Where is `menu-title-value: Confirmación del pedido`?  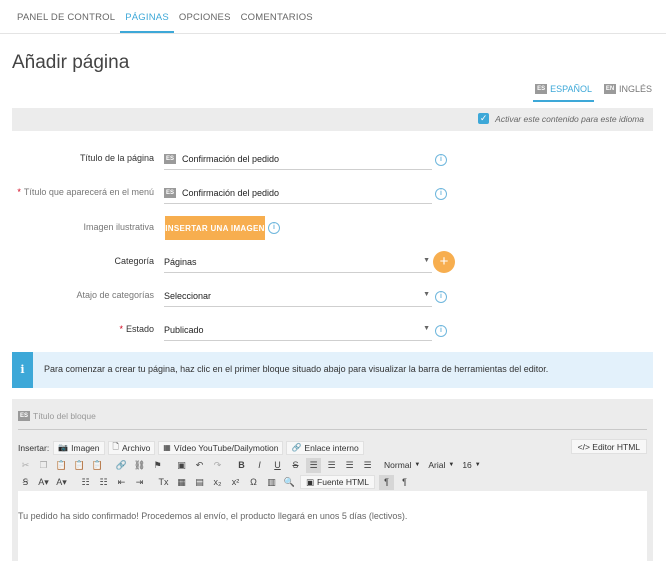 menu-title-value: Confirmación del pedido is located at coordinates (231, 192).